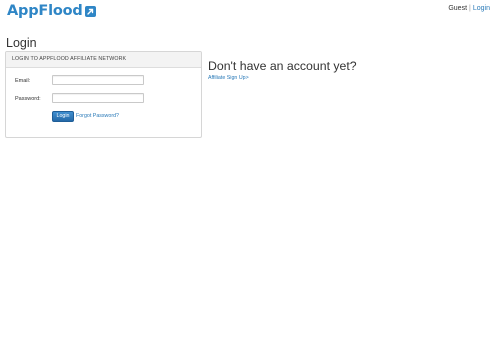  Describe the element at coordinates (45, 11) in the screenshot. I see `logo-text: AppFlood` at that location.